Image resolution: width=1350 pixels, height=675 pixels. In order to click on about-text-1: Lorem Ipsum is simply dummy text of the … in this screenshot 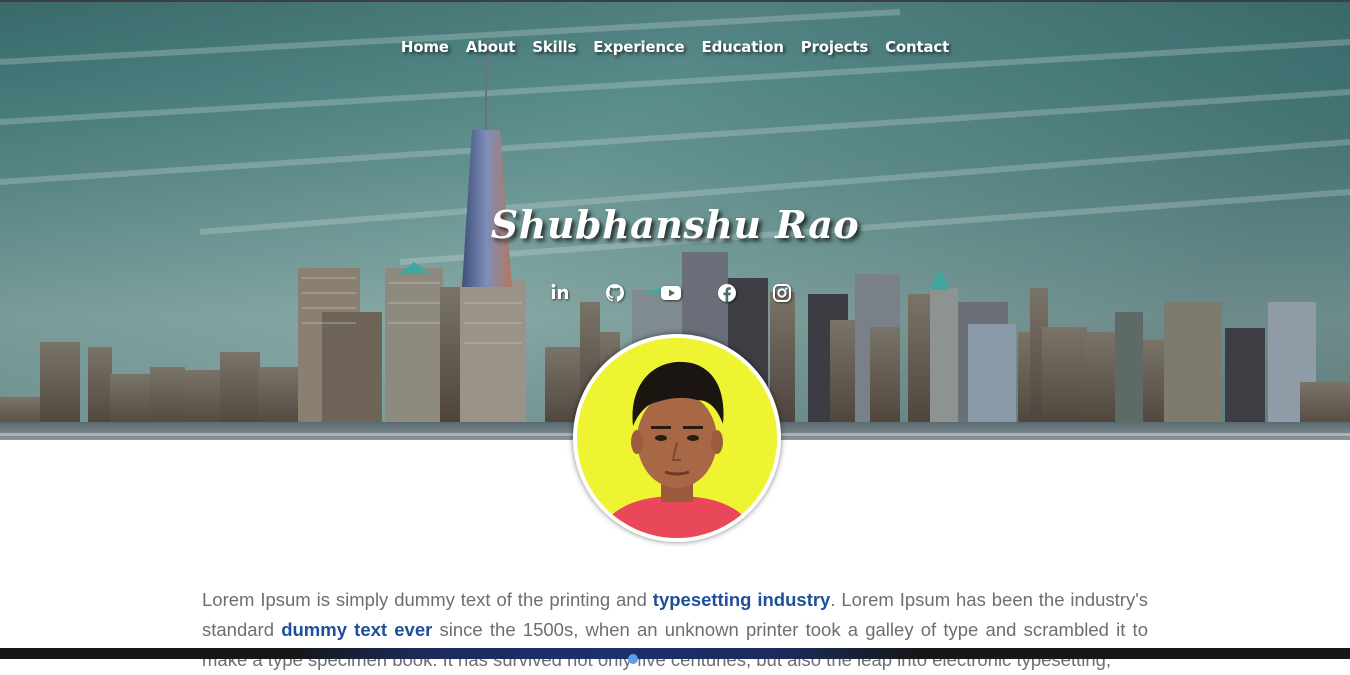, I will do `click(427, 599)`.